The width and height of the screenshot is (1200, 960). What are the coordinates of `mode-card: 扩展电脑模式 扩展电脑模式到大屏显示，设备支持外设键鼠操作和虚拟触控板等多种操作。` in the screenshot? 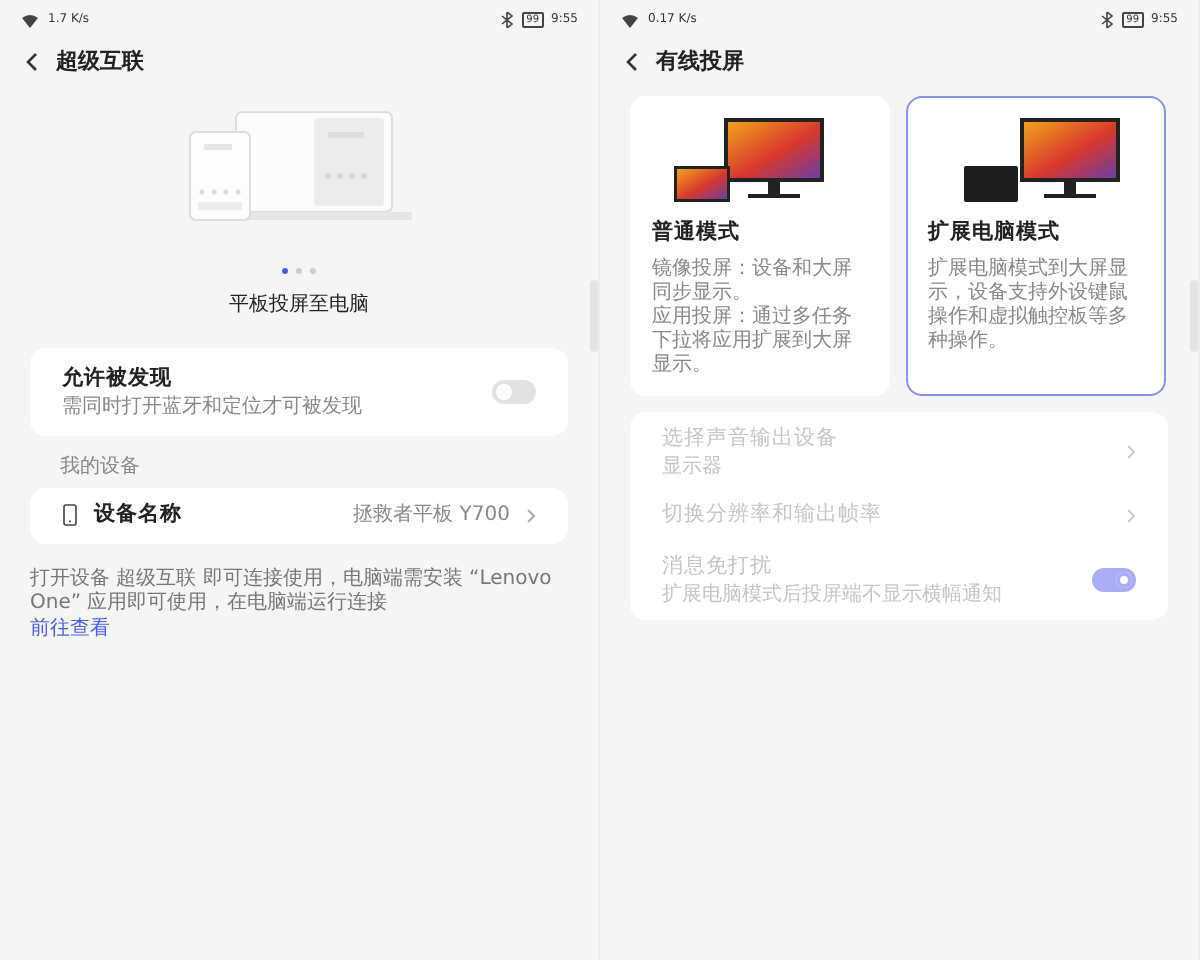 It's located at (1036, 246).